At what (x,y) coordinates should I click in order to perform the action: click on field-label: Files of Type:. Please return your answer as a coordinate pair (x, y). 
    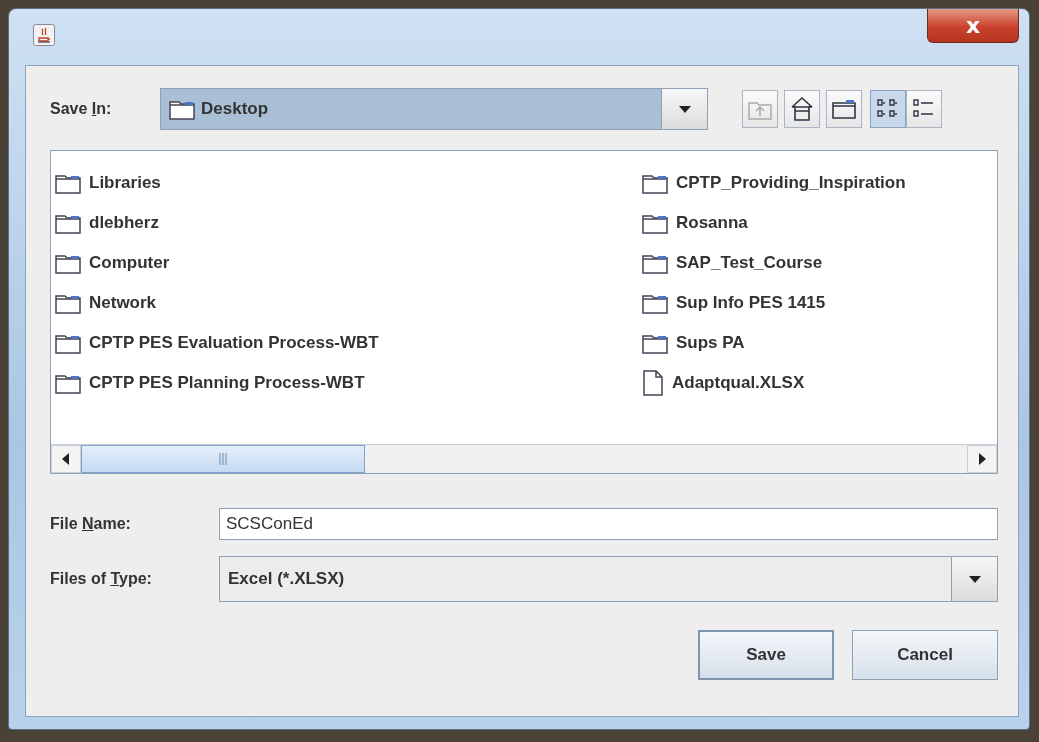
    Looking at the image, I should click on (101, 579).